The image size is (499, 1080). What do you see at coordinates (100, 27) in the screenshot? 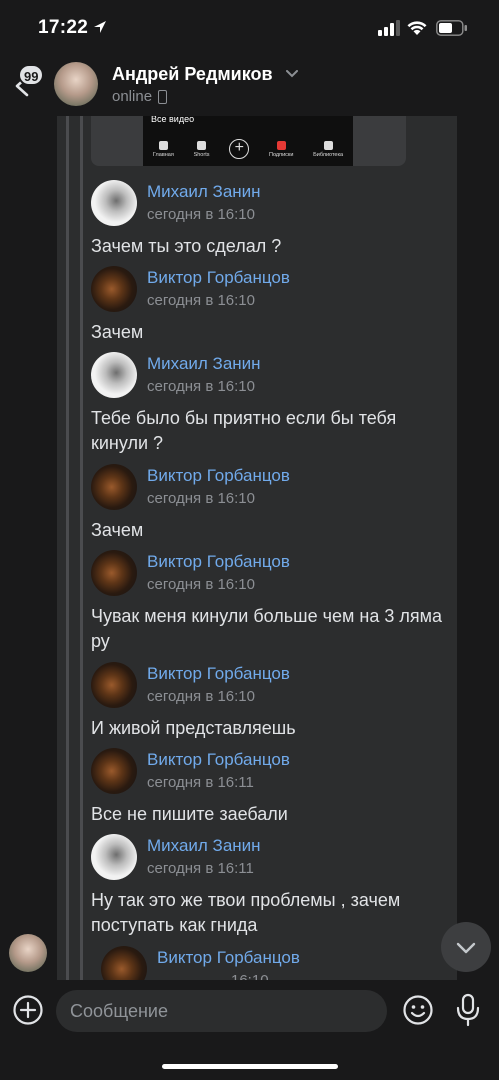
I see `location-arrow-icon` at bounding box center [100, 27].